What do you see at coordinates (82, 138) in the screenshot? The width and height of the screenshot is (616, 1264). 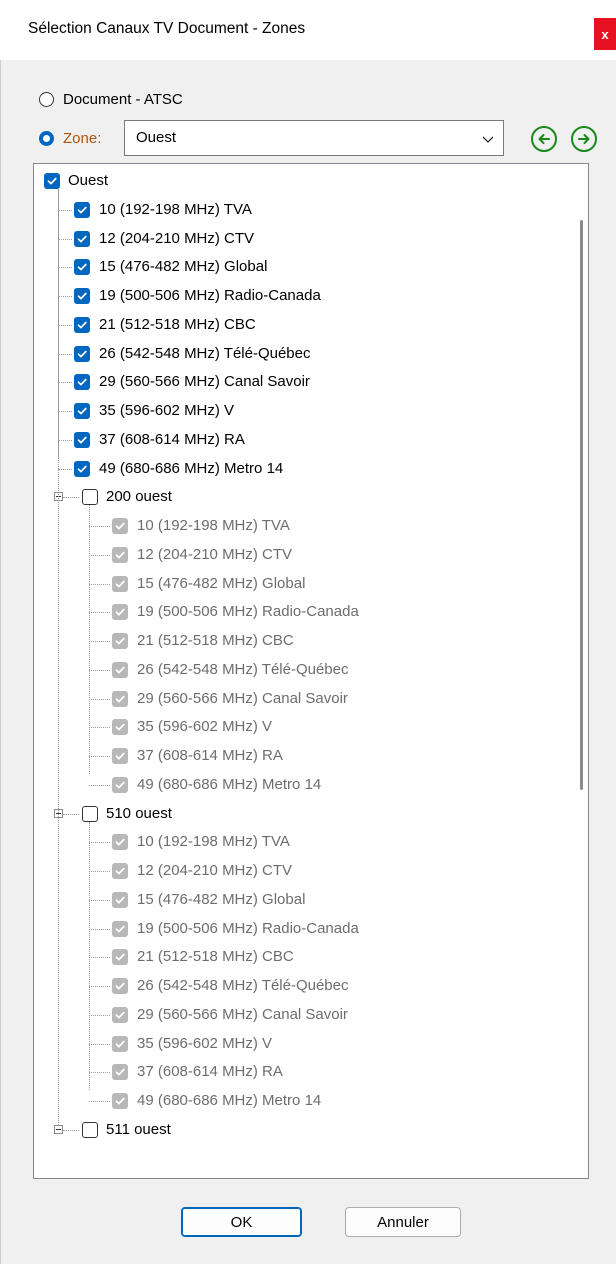 I see `radio-zone-label: Zone:` at bounding box center [82, 138].